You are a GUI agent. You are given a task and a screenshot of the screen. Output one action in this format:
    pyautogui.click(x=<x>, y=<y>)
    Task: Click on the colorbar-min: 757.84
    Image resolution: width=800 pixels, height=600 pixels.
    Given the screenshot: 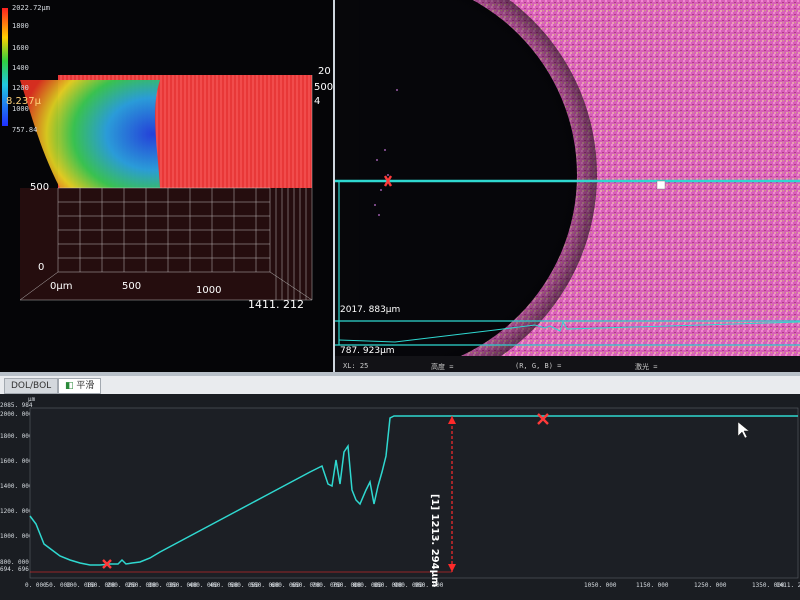 What is the action you would take?
    pyautogui.click(x=25, y=130)
    